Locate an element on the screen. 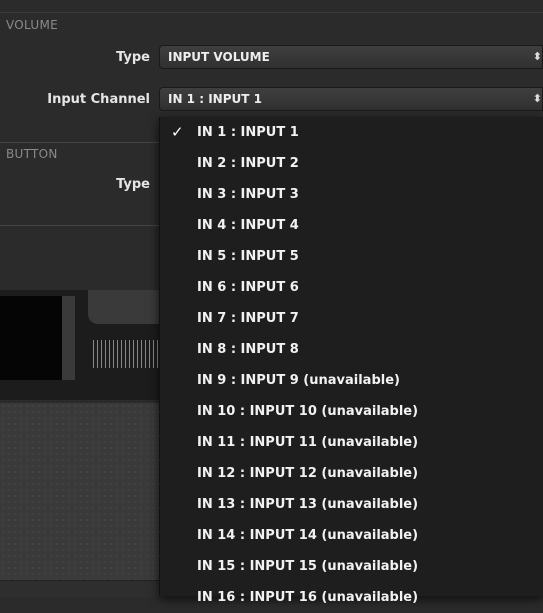 The height and width of the screenshot is (613, 543). device-grille is located at coordinates (128, 354).